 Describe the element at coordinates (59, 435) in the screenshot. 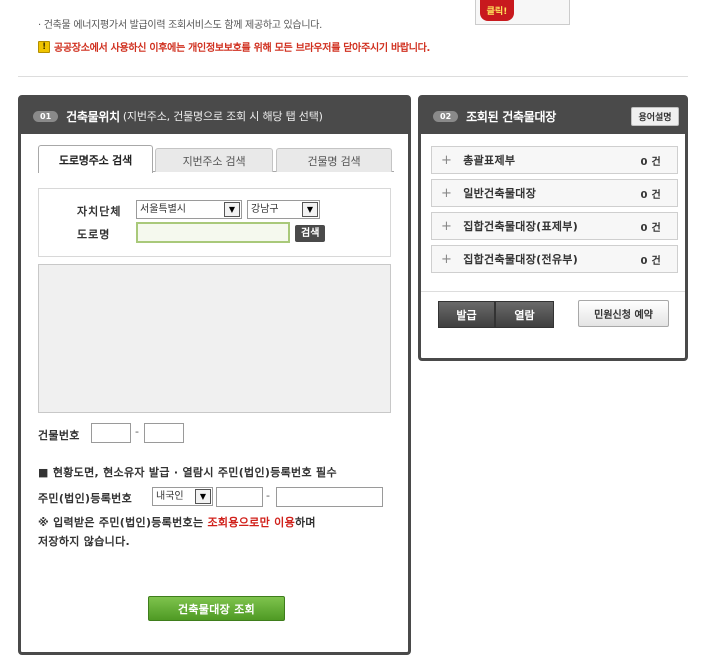

I see `building-number-label: 건물번호` at that location.